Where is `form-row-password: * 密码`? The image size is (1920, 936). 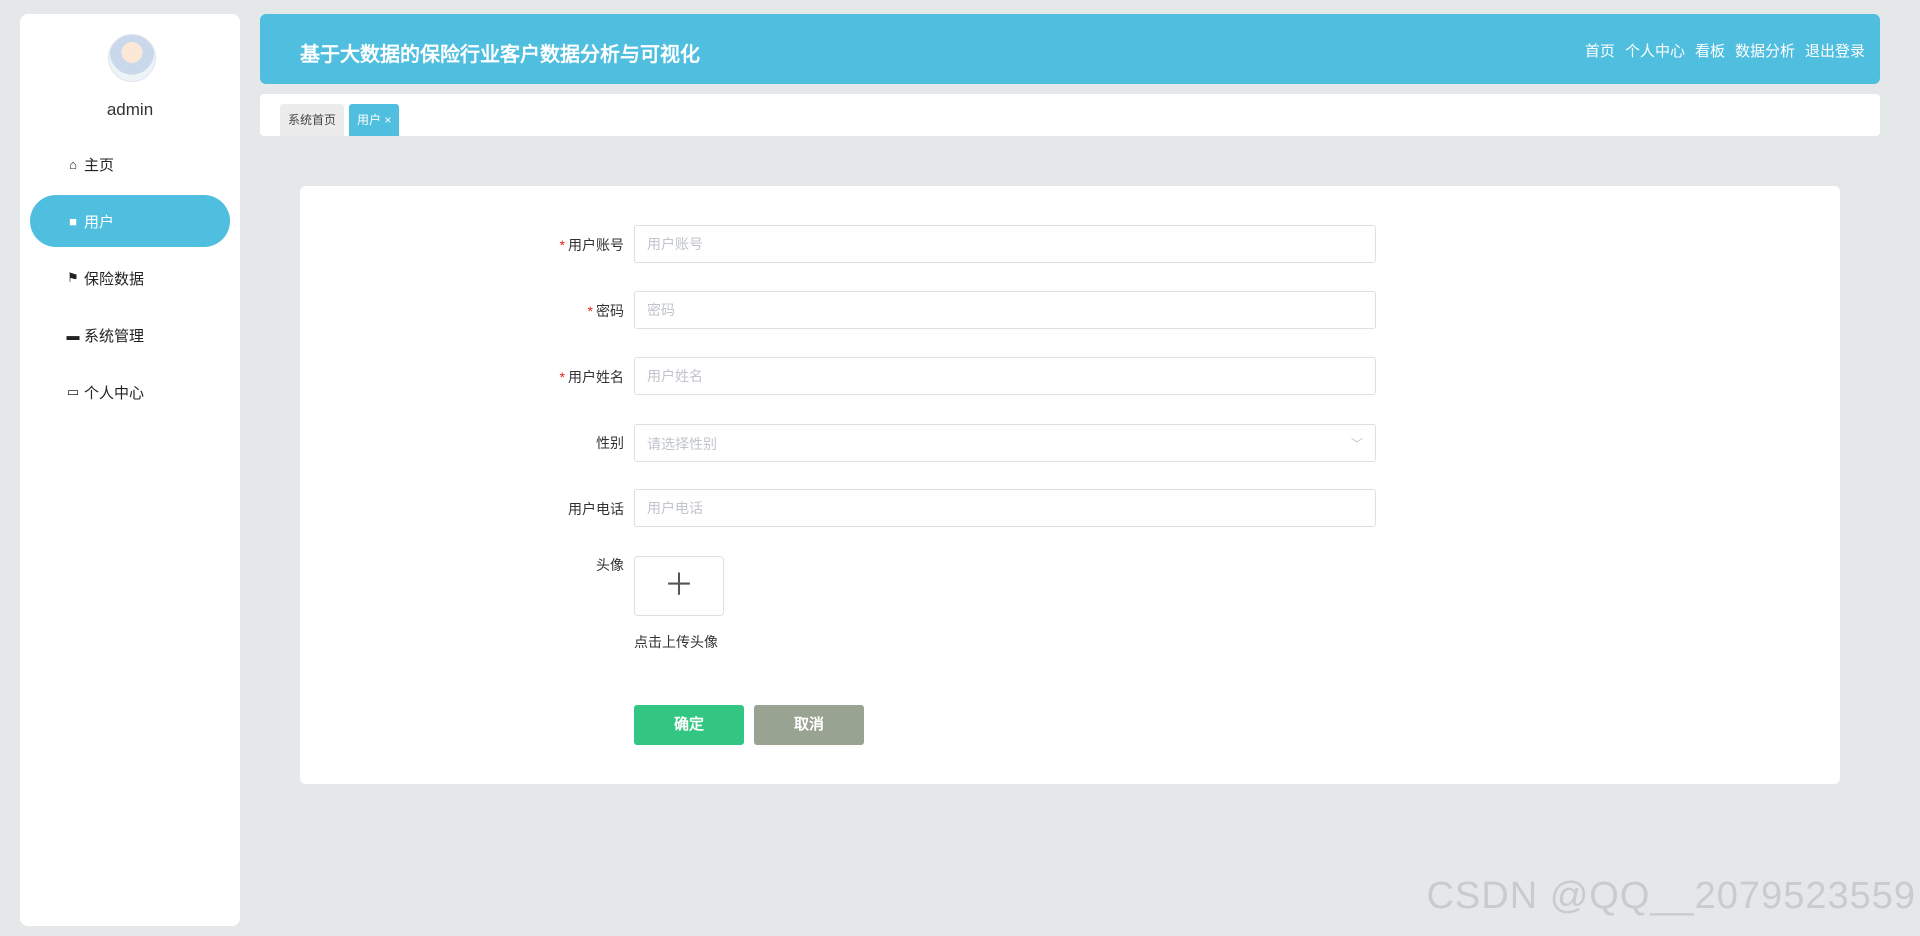
form-row-password: * 密码 is located at coordinates (1070, 311).